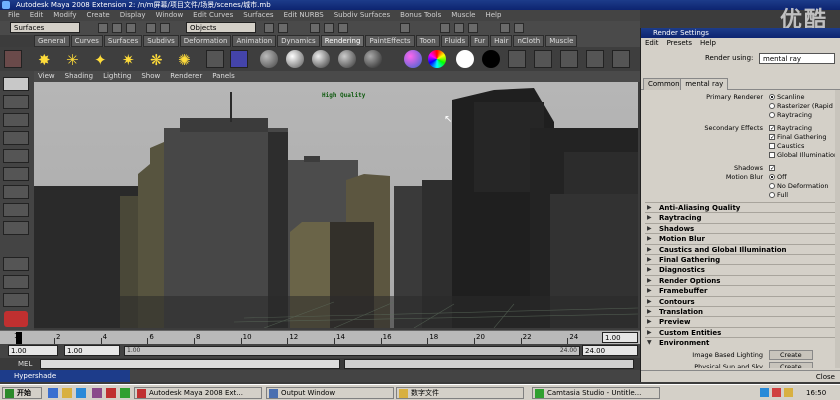 The width and height of the screenshot is (840, 400). I want to click on shelf-tab-surfaces: Surfaces, so click(123, 41).